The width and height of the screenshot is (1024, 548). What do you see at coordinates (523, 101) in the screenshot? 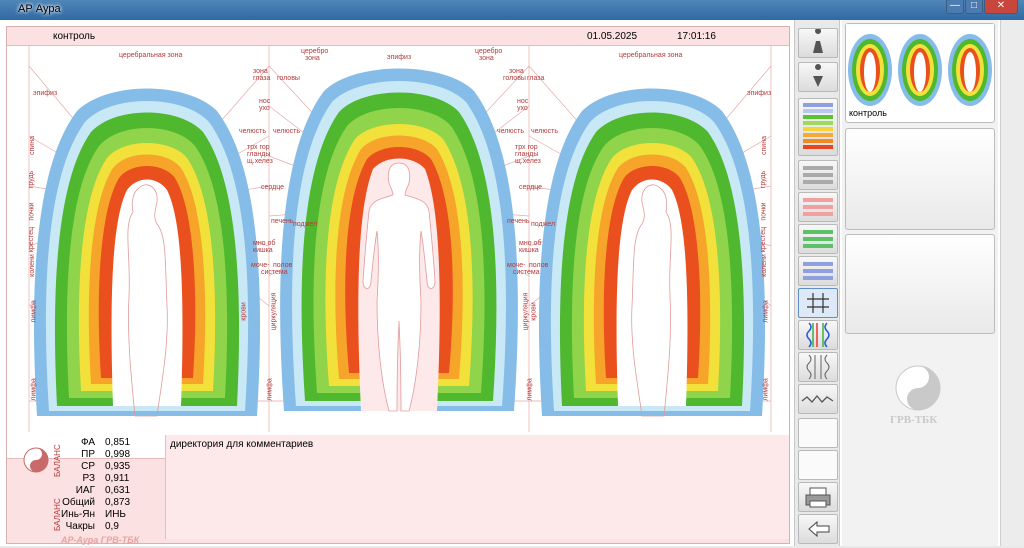
I see `label-nos-r: нос` at bounding box center [523, 101].